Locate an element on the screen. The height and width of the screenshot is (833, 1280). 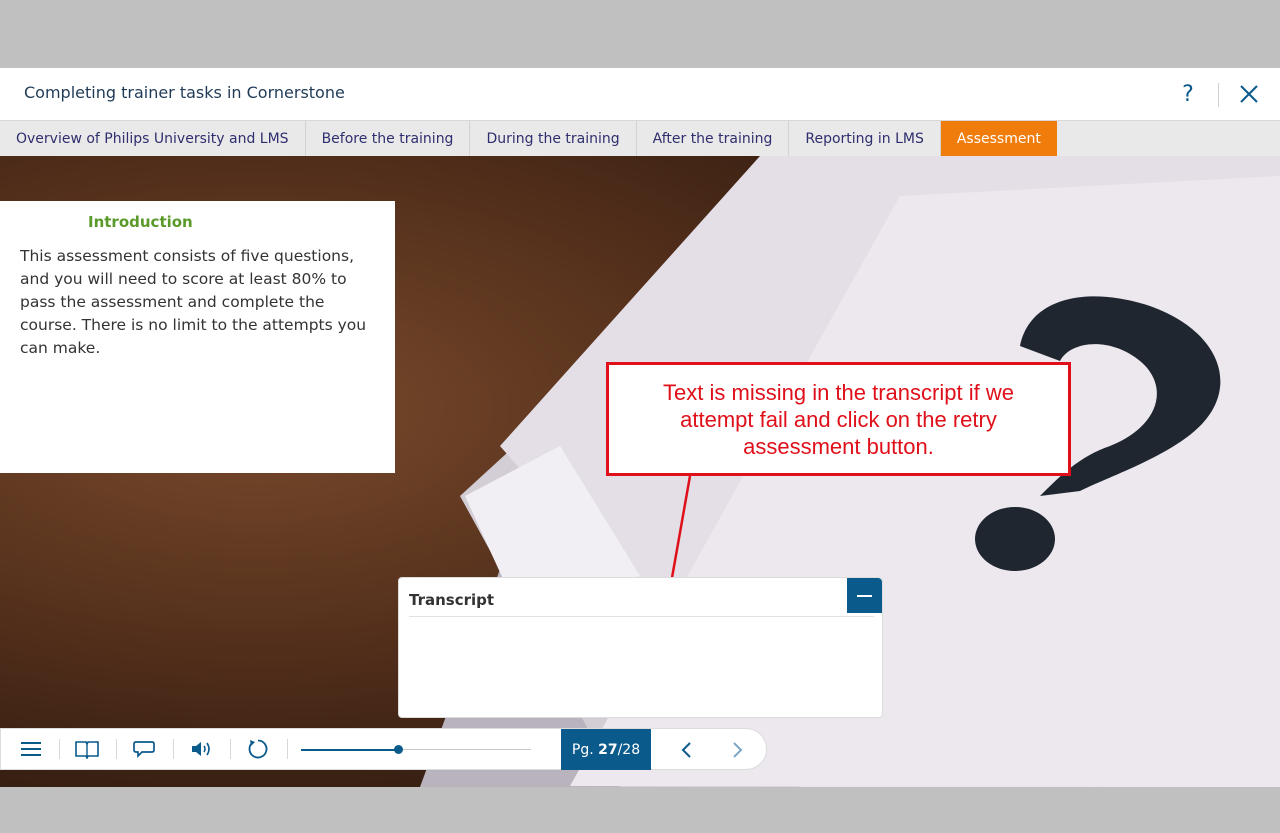
audio-button is located at coordinates (201, 749).